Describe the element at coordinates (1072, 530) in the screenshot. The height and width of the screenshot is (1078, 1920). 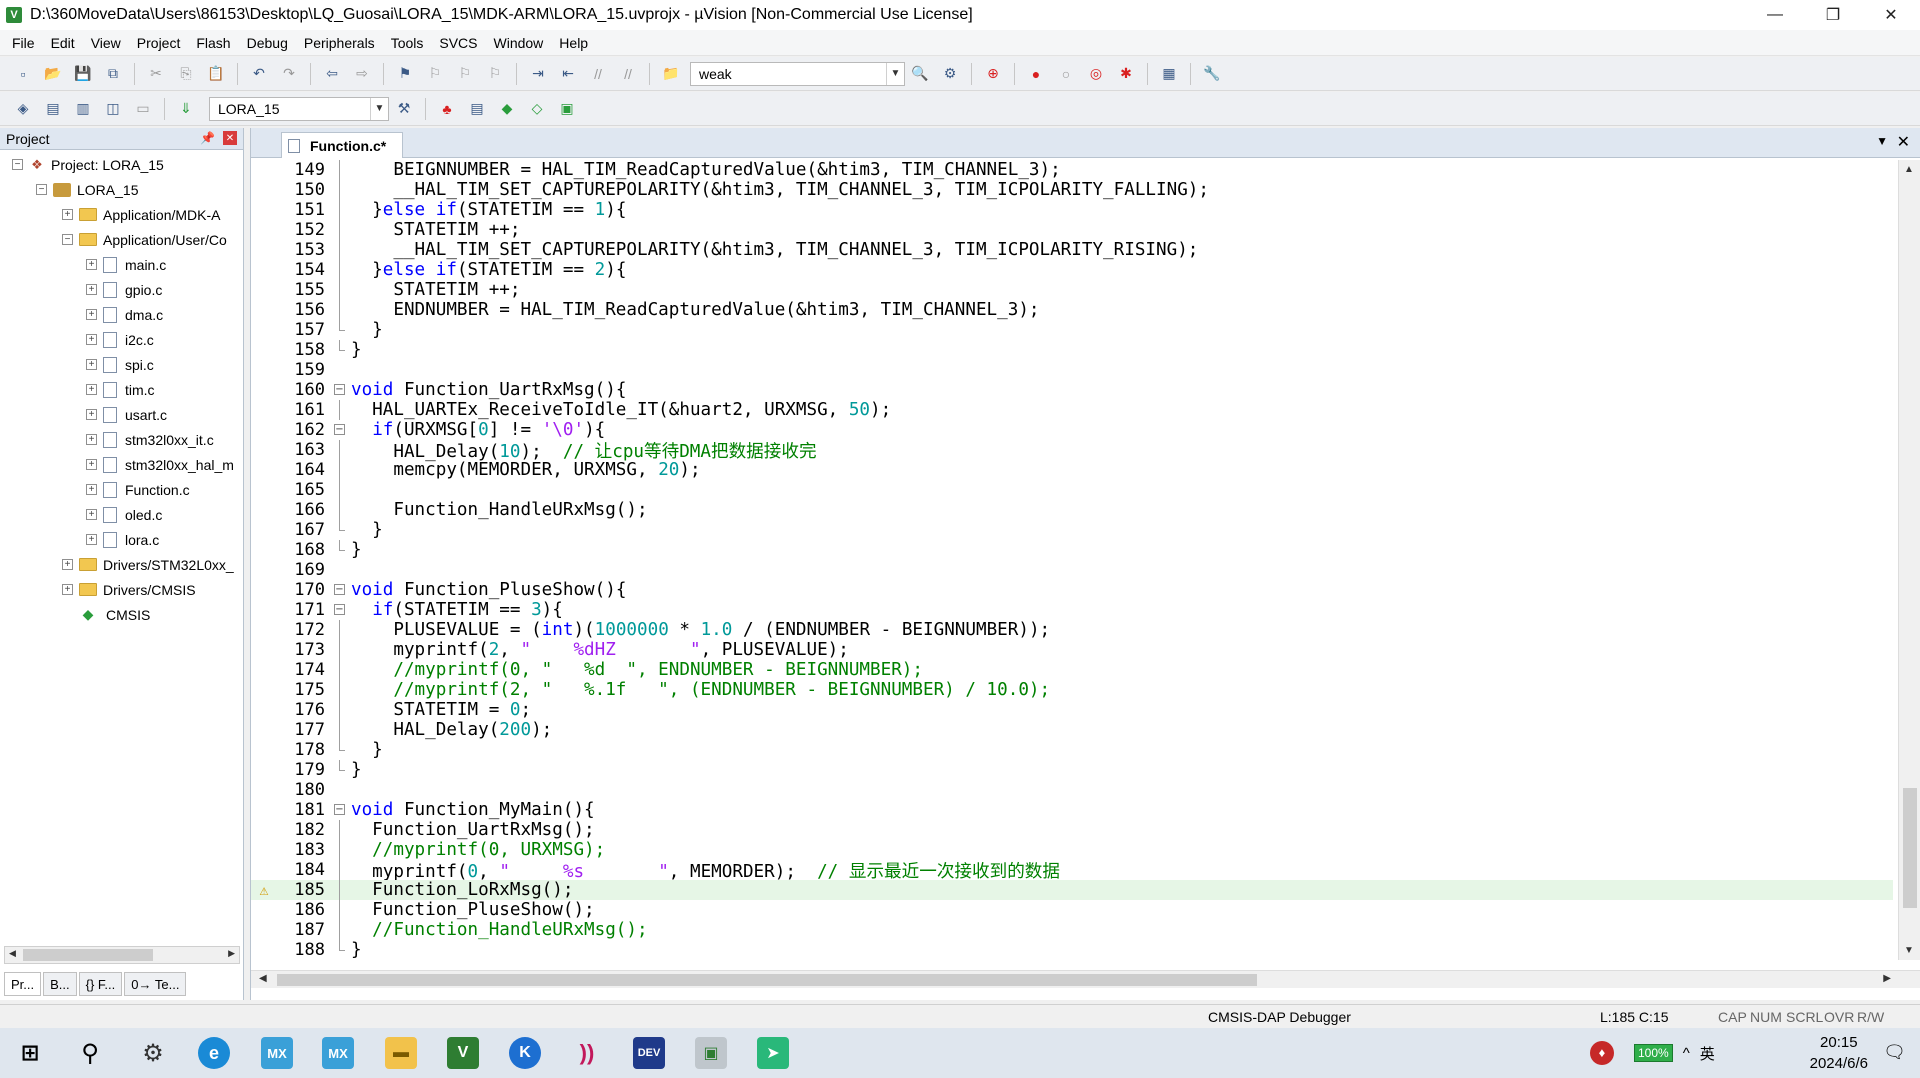
I see `code-line: 167 }` at that location.